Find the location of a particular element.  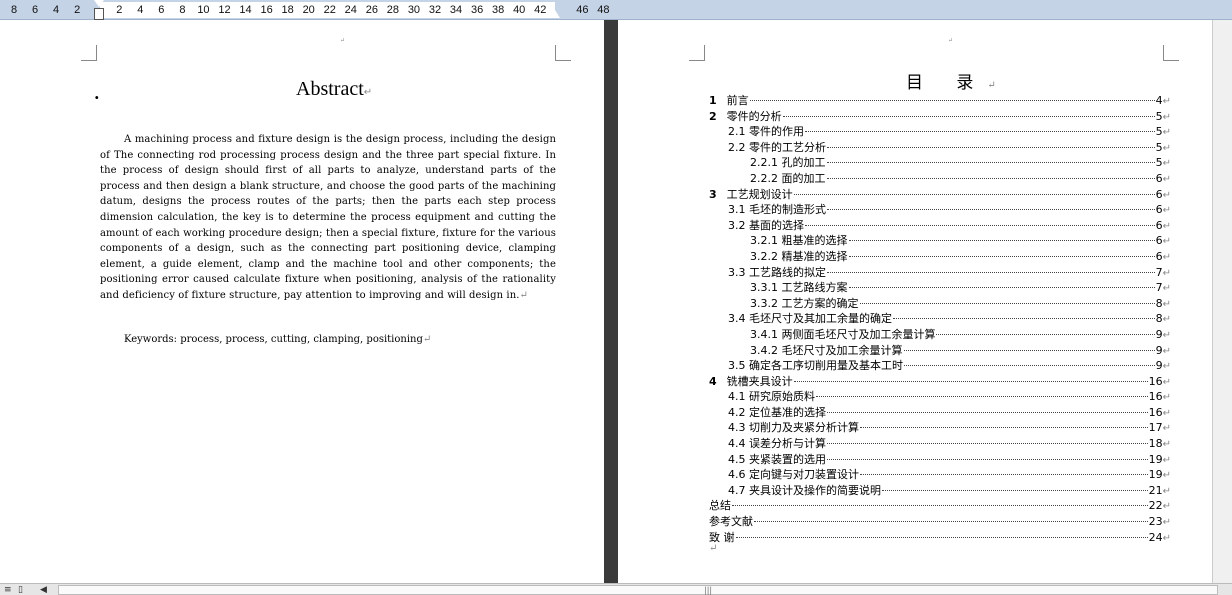

scroll-left-icon: ◀ is located at coordinates (43, 589).